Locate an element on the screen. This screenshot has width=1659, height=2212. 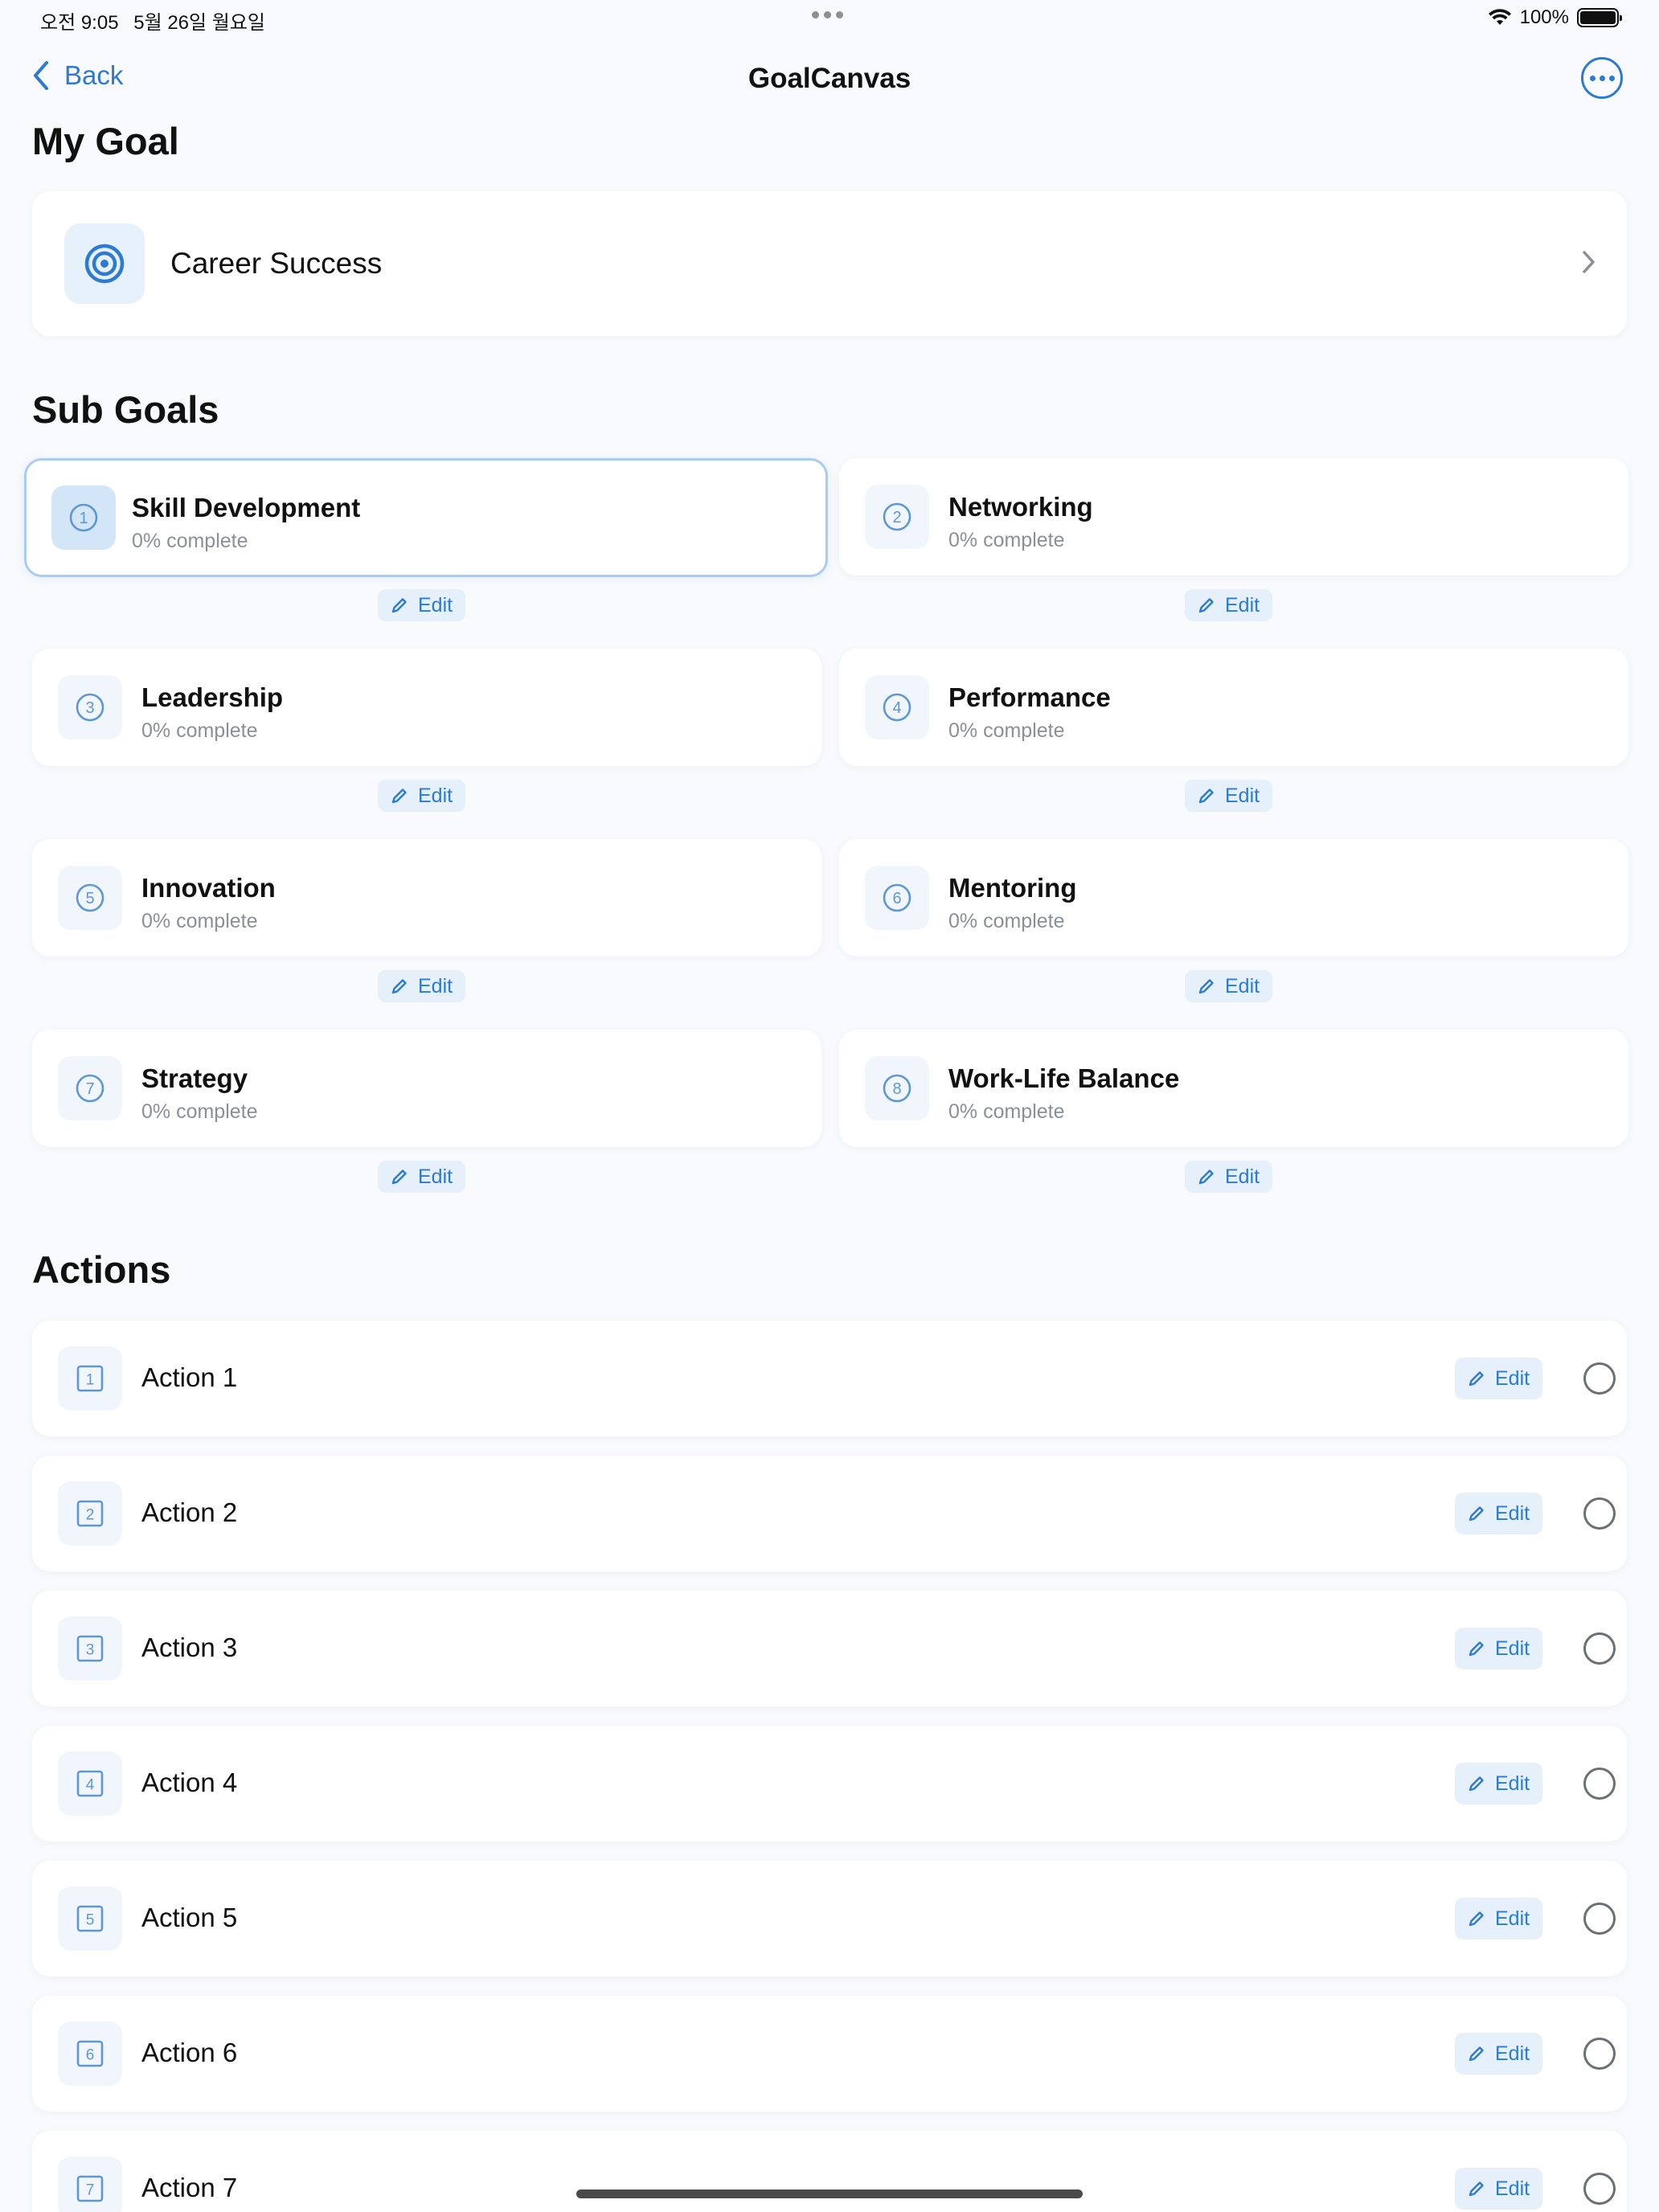
circled-number-7-icon: 7 is located at coordinates (90, 1088).